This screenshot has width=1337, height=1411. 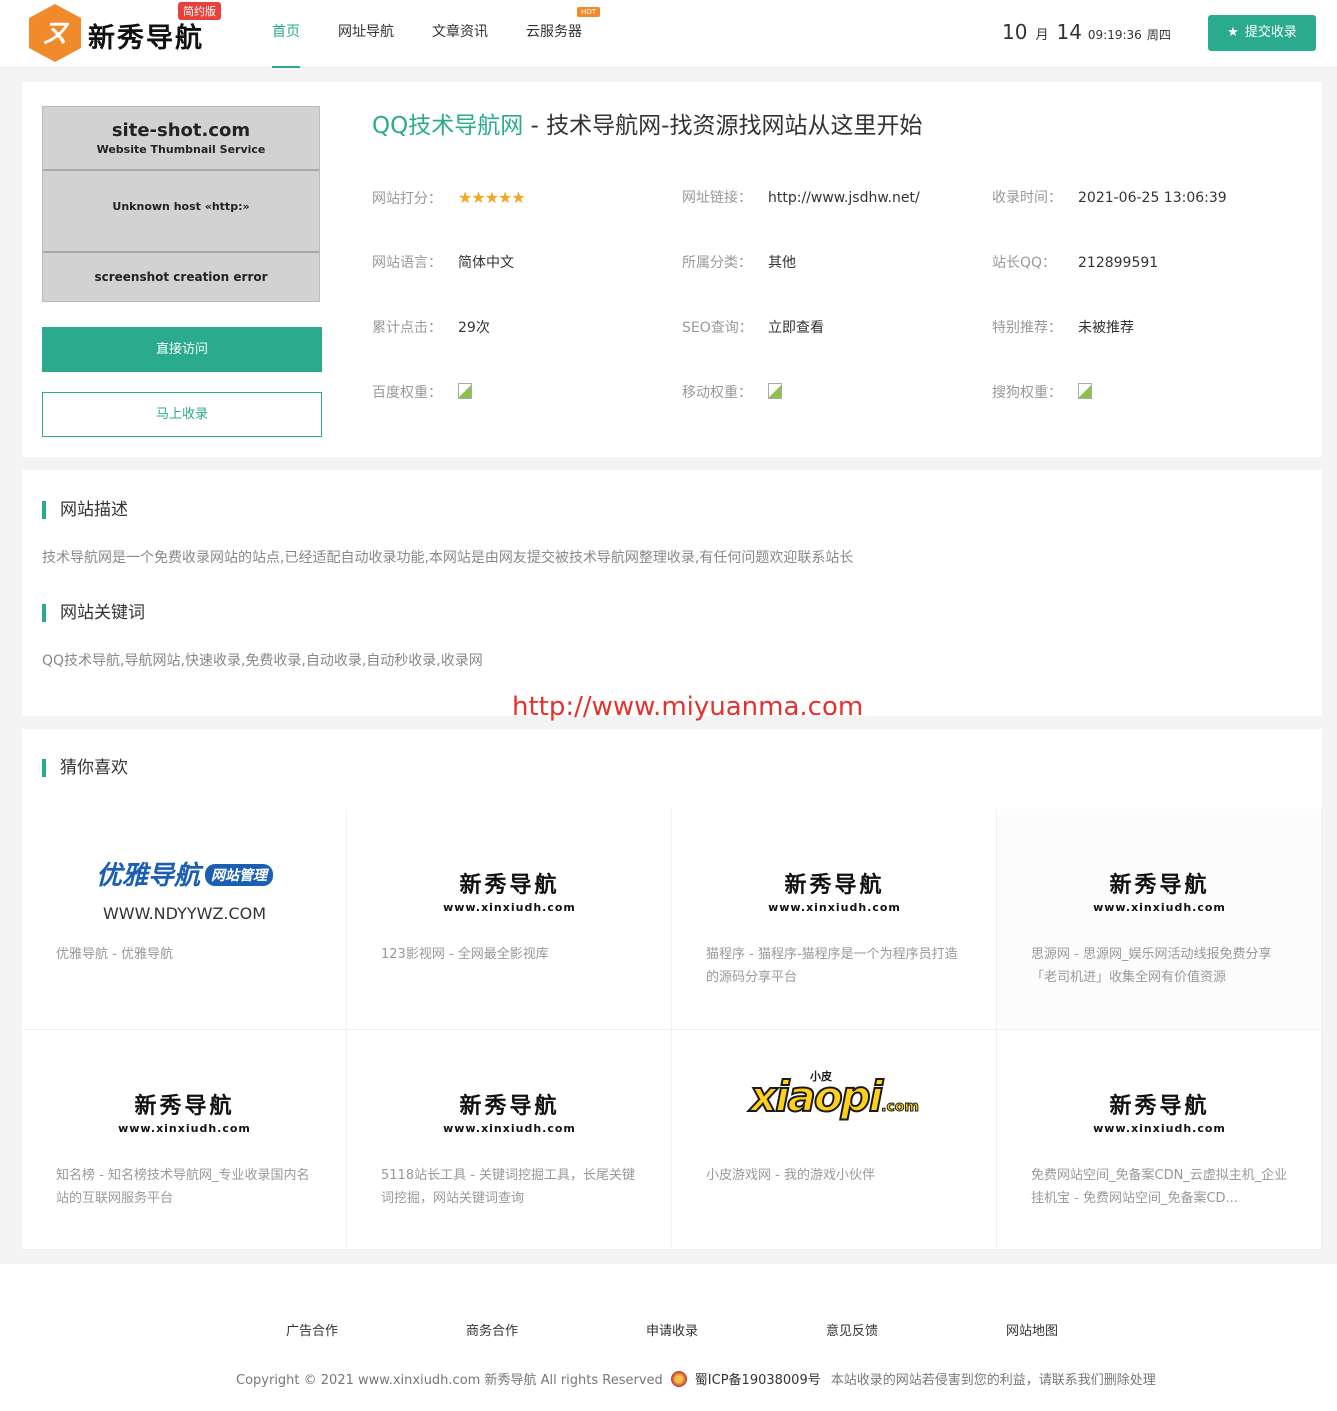 What do you see at coordinates (758, 1380) in the screenshot?
I see `icp-link: 蜀ICP备19038009号` at bounding box center [758, 1380].